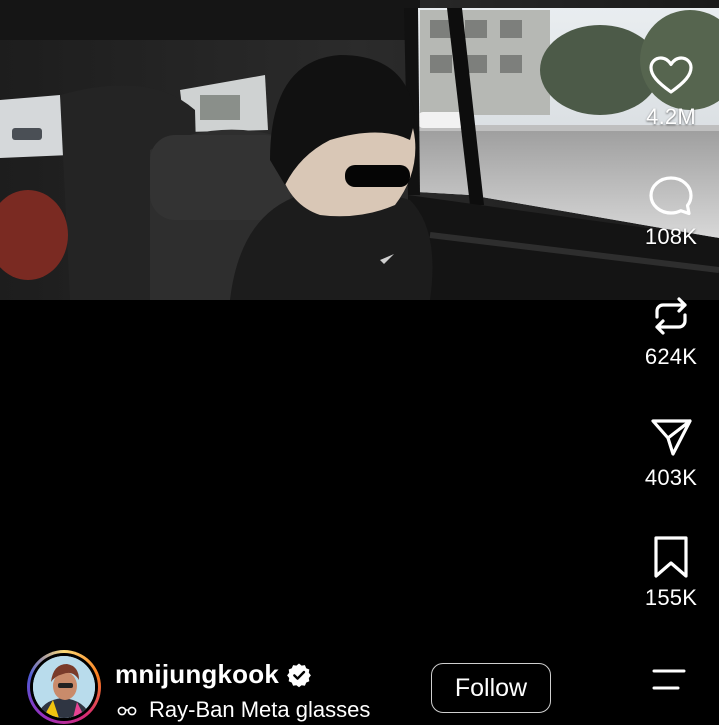 The height and width of the screenshot is (725, 719). Describe the element at coordinates (127, 711) in the screenshot. I see `glasses-icon` at that location.